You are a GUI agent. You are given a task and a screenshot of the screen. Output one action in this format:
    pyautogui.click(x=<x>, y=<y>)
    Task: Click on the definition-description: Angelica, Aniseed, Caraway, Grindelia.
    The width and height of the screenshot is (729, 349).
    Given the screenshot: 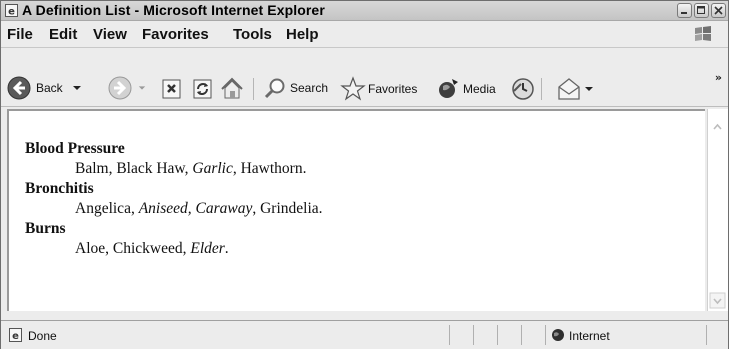 What is the action you would take?
    pyautogui.click(x=199, y=209)
    